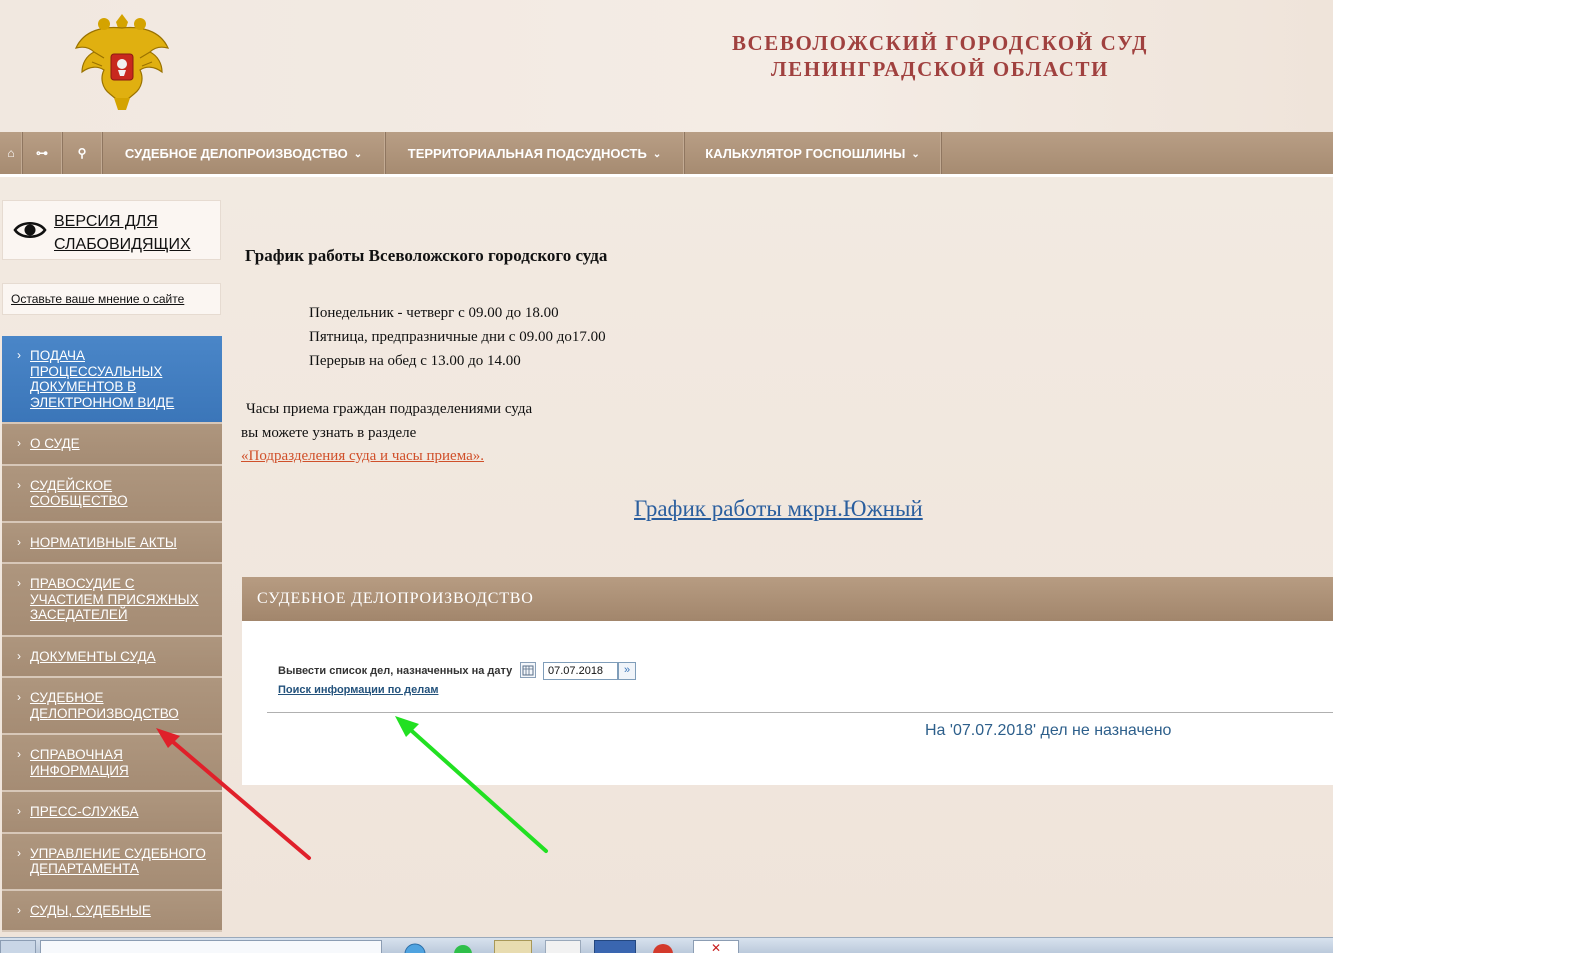  I want to click on nav-item-label: СУДЕБНОЕ ДЕЛОПРОИЗВОДСТВО, so click(236, 153).